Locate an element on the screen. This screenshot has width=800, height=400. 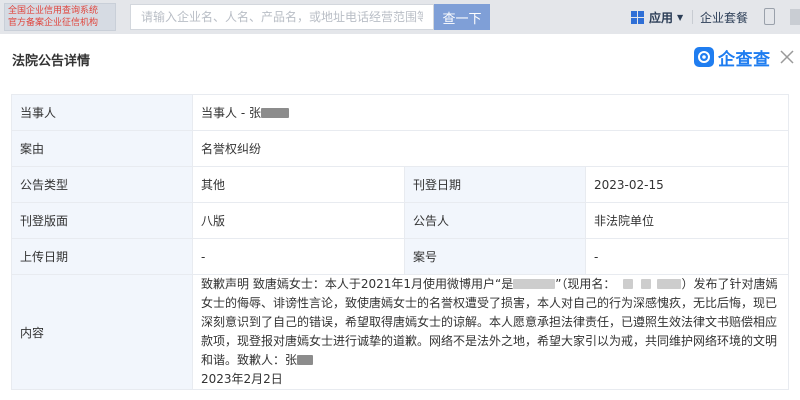
search-button: 查一下 is located at coordinates (462, 17).